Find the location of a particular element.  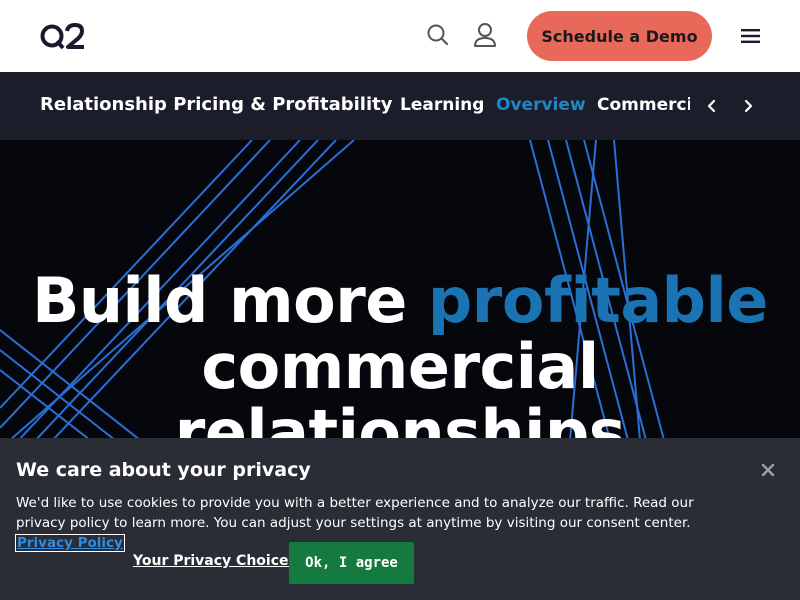

user-icon is located at coordinates (485, 35).